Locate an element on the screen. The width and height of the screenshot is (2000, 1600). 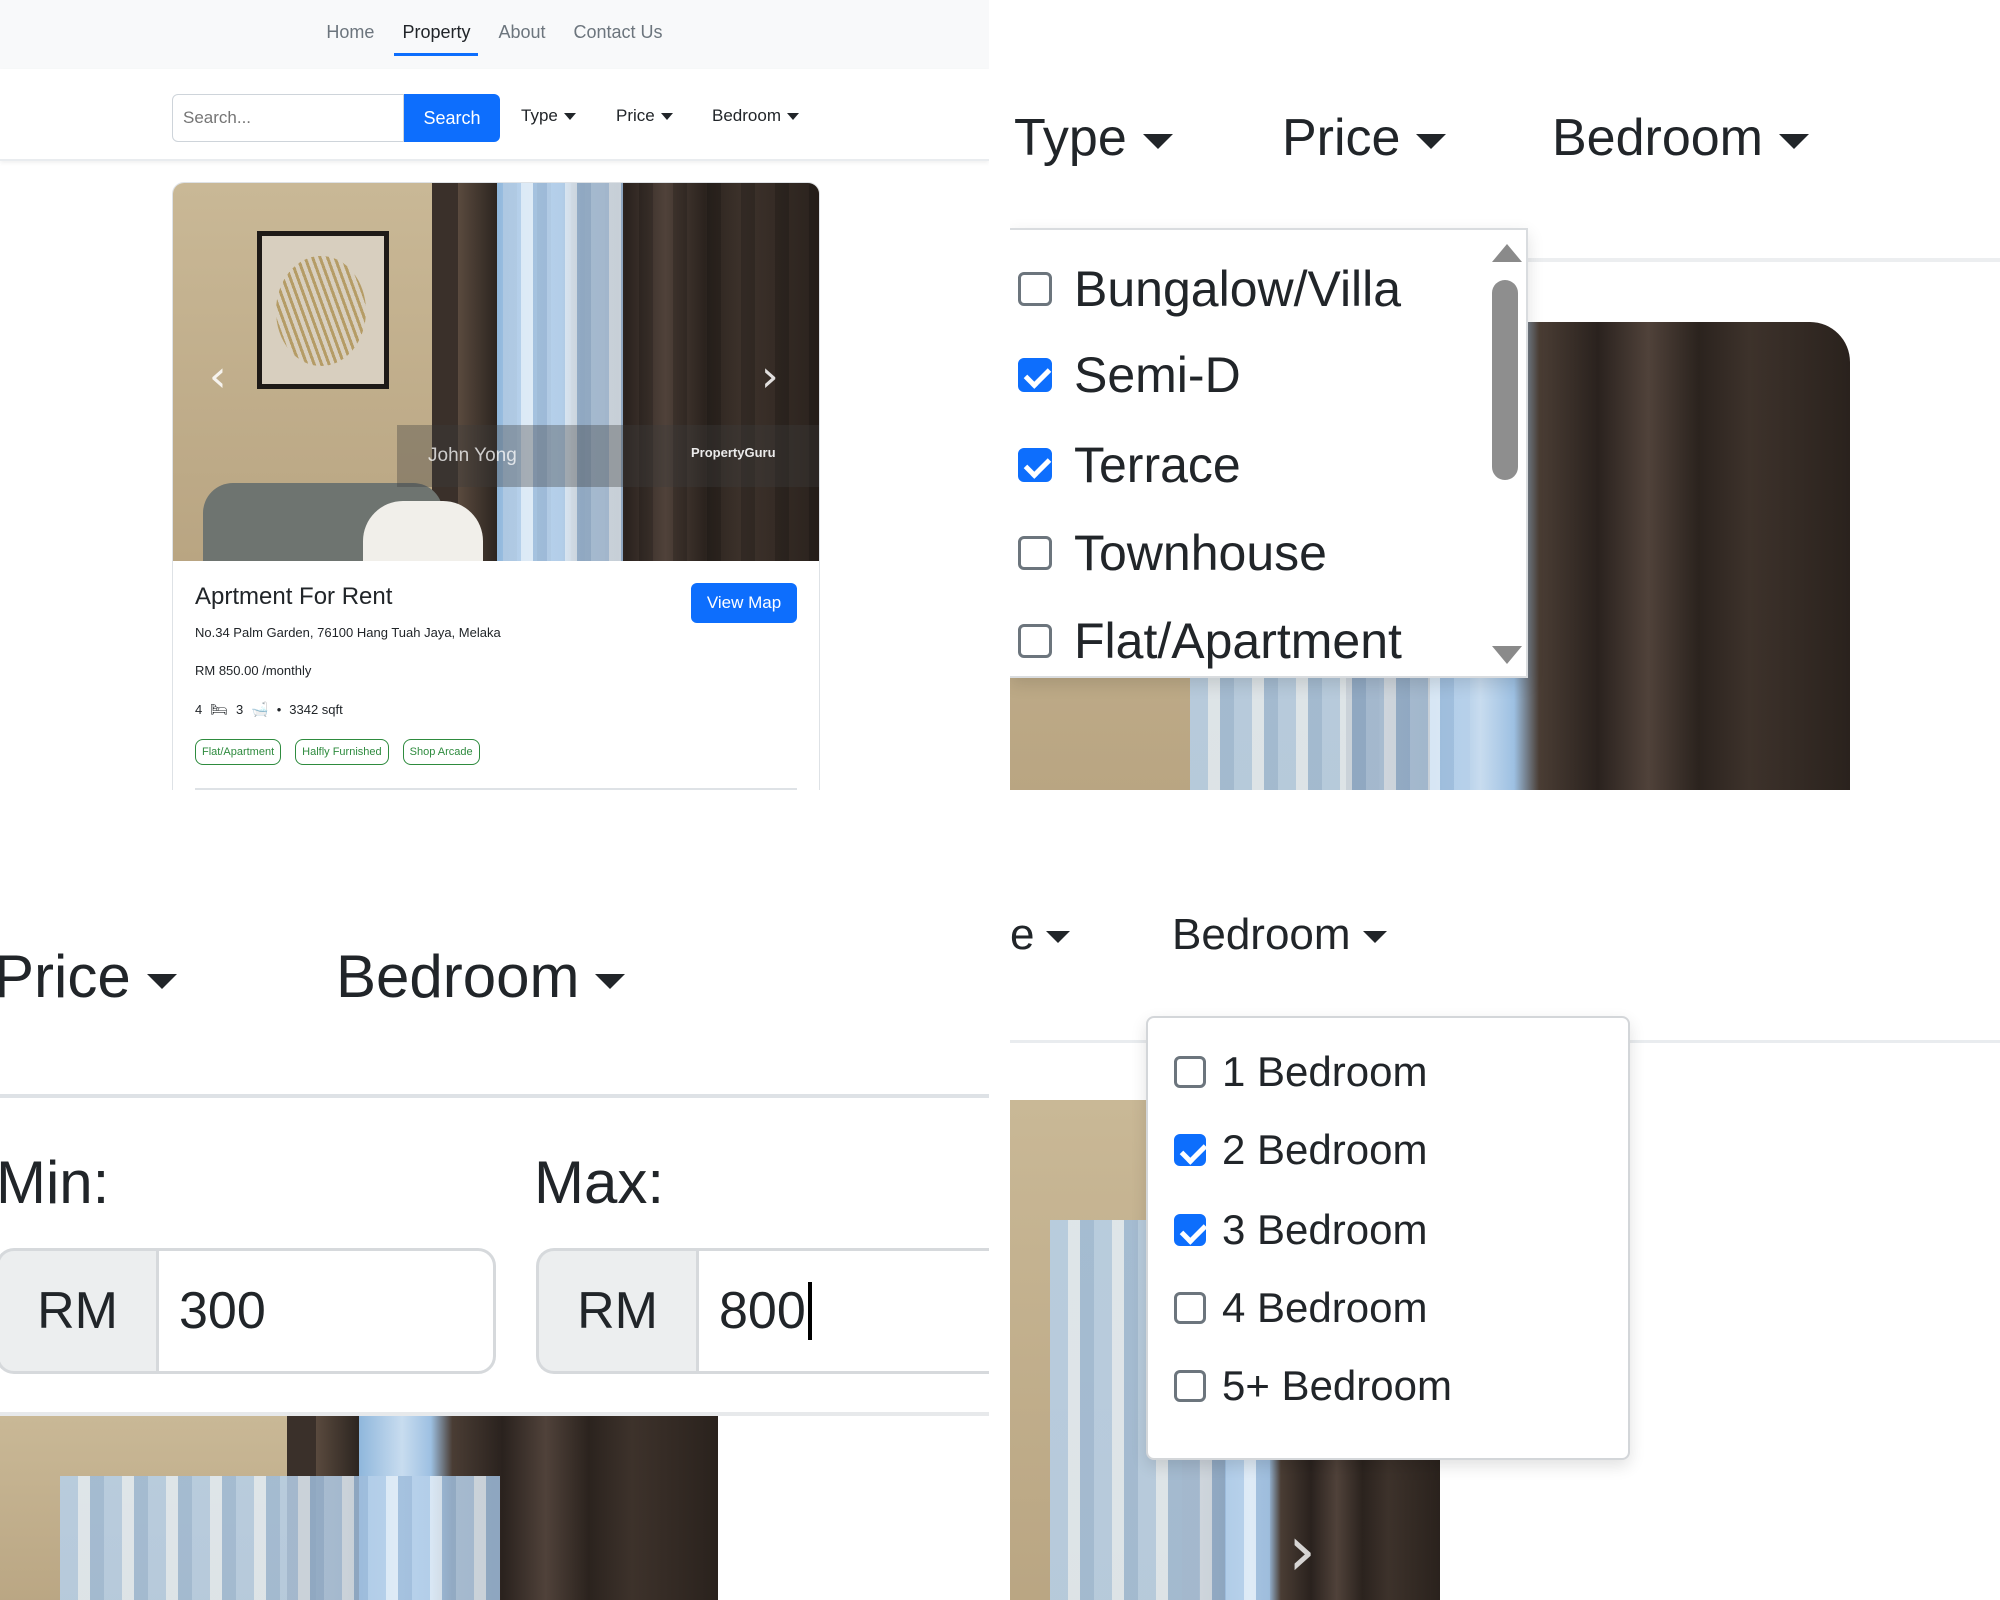
type-option: Terrace is located at coordinates (1129, 465).